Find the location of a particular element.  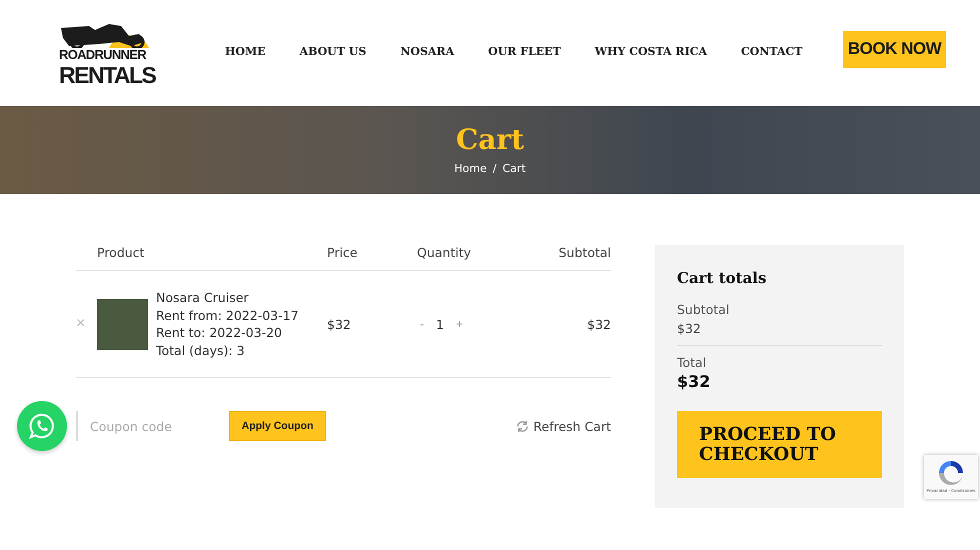

column-header: Quantity is located at coordinates (444, 252).